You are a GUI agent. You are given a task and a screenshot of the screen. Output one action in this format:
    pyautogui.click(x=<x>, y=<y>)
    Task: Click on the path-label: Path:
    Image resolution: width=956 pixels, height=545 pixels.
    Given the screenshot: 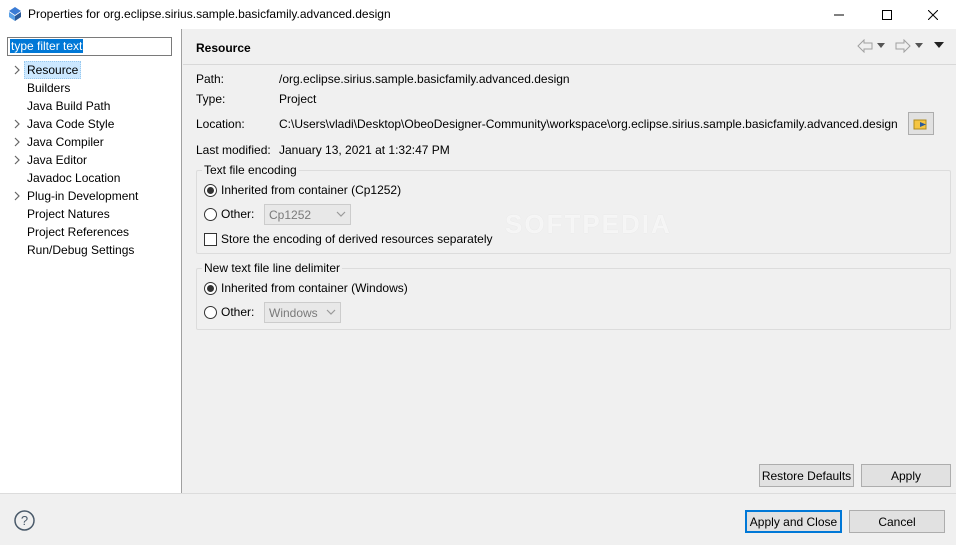 What is the action you would take?
    pyautogui.click(x=210, y=79)
    